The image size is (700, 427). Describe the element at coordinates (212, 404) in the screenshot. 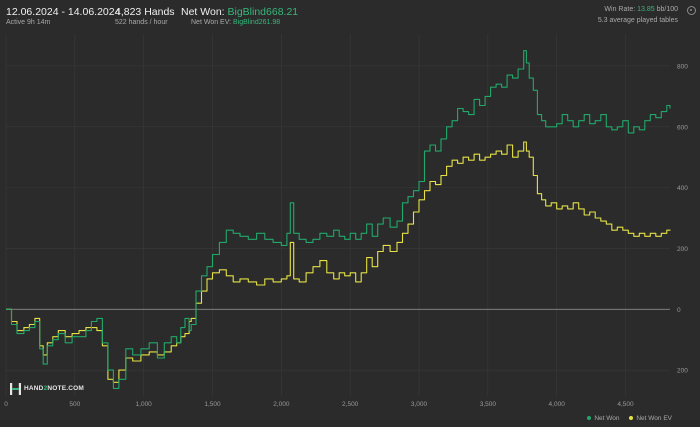

I see `x-tick-label: 1,500` at that location.